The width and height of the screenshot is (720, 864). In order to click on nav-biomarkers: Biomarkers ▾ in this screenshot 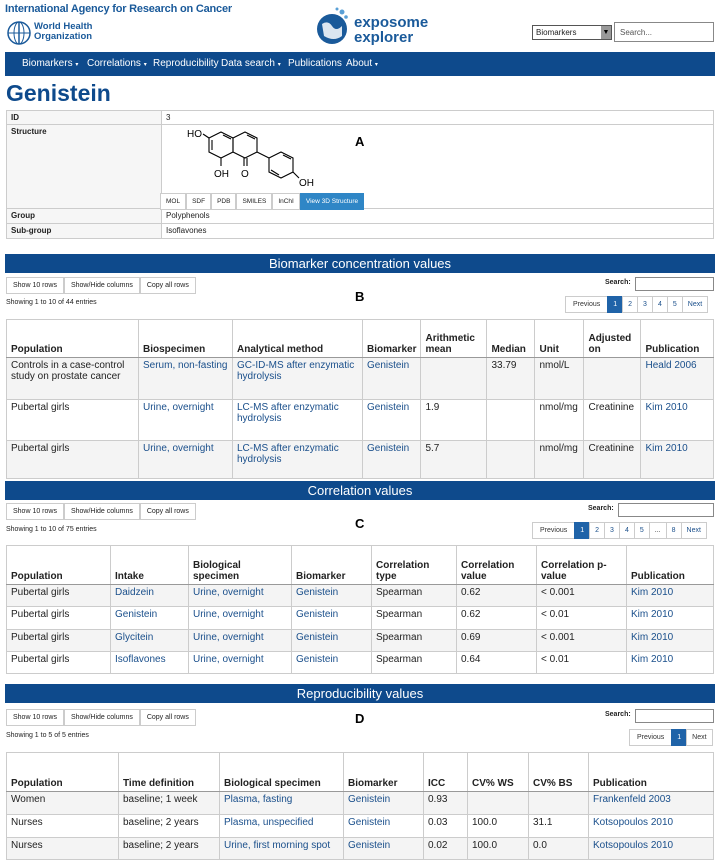, I will do `click(50, 63)`.